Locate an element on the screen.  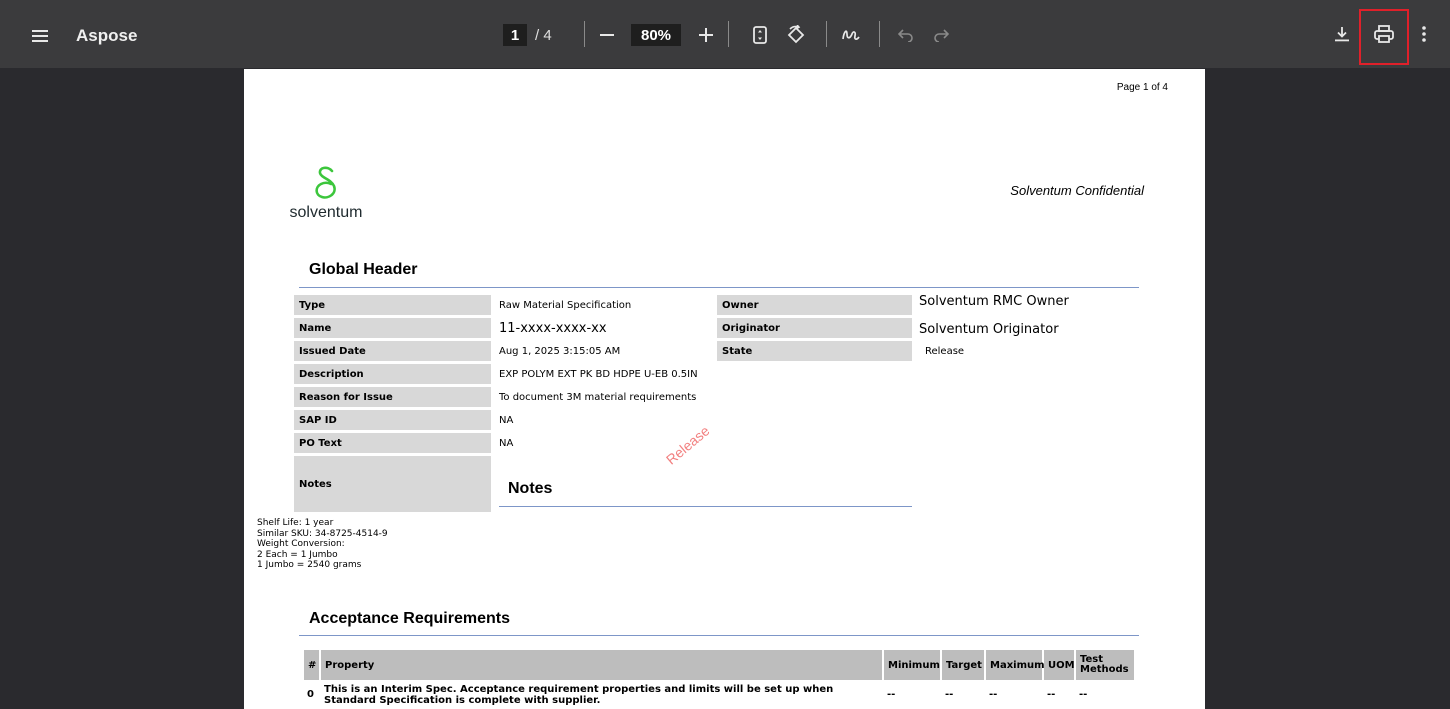
notes-title: Notes is located at coordinates (530, 488).